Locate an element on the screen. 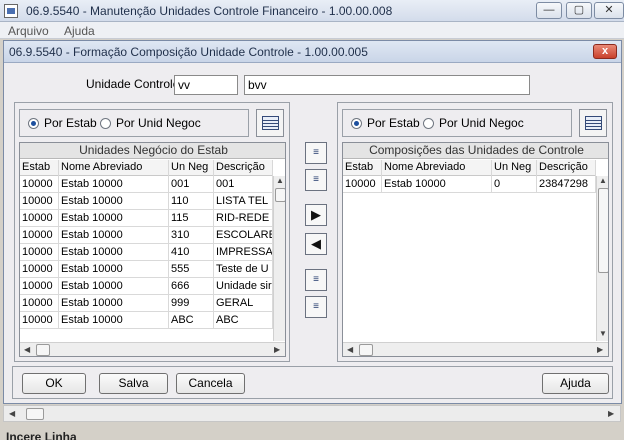  menu-ajuda: Ajuda is located at coordinates (79, 31).